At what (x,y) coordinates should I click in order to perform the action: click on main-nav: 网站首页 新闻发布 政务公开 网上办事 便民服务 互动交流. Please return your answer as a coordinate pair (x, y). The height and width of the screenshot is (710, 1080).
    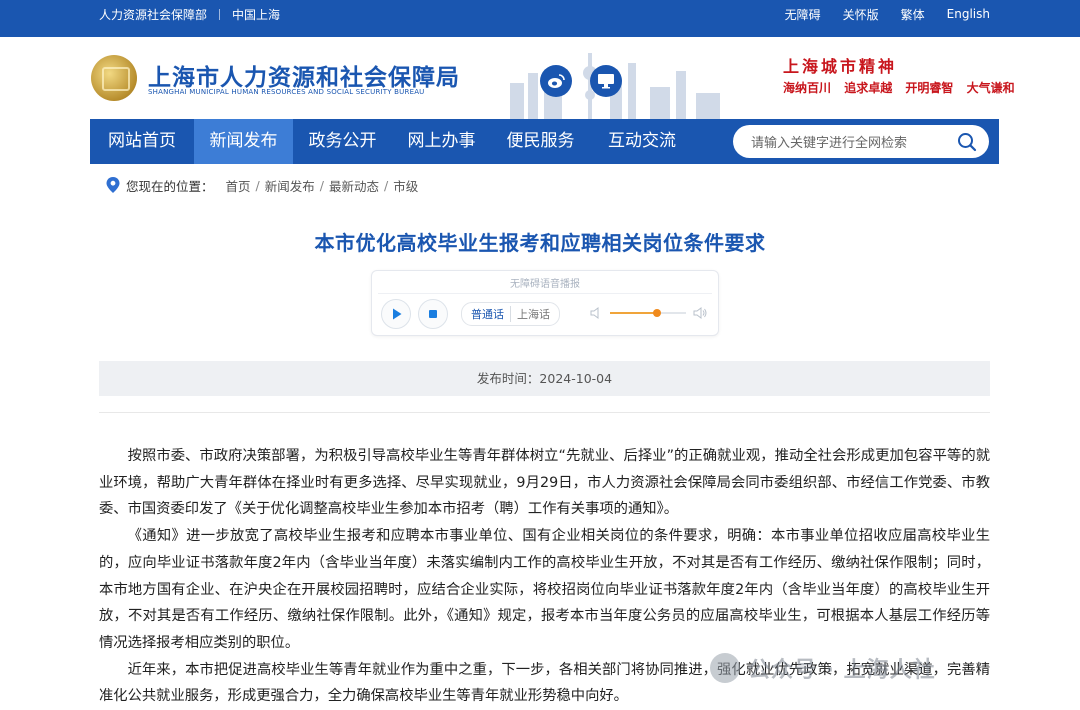
    Looking at the image, I should click on (544, 141).